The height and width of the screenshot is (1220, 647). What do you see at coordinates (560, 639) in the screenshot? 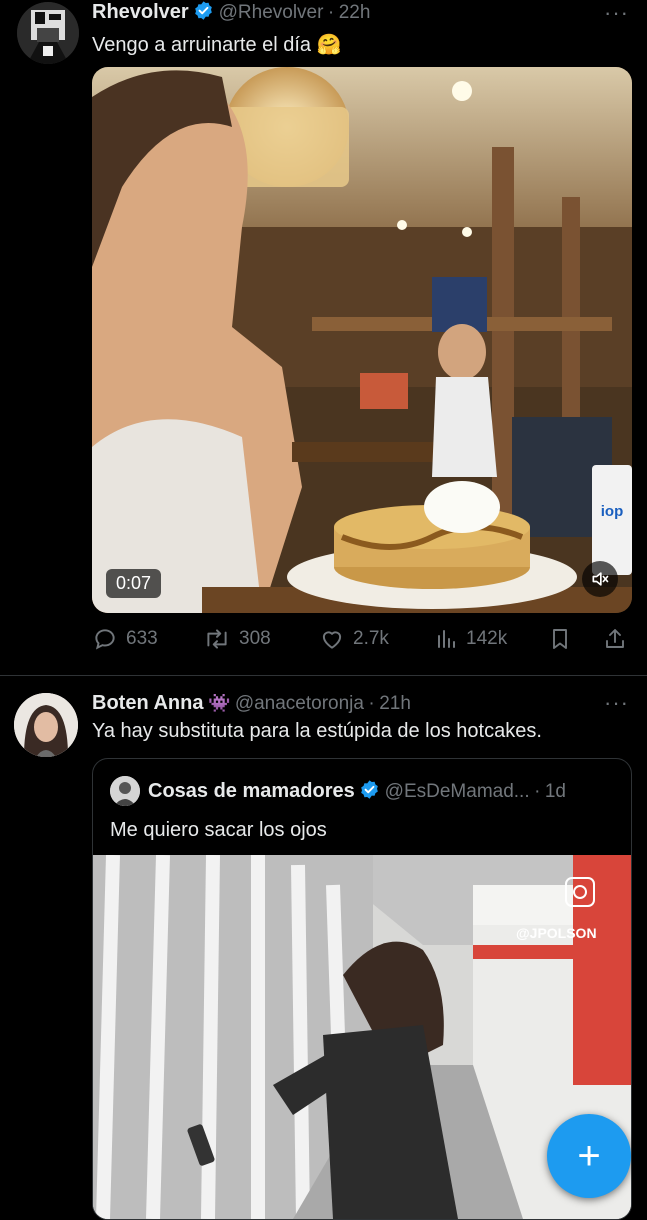
I see `bookmark-icon` at bounding box center [560, 639].